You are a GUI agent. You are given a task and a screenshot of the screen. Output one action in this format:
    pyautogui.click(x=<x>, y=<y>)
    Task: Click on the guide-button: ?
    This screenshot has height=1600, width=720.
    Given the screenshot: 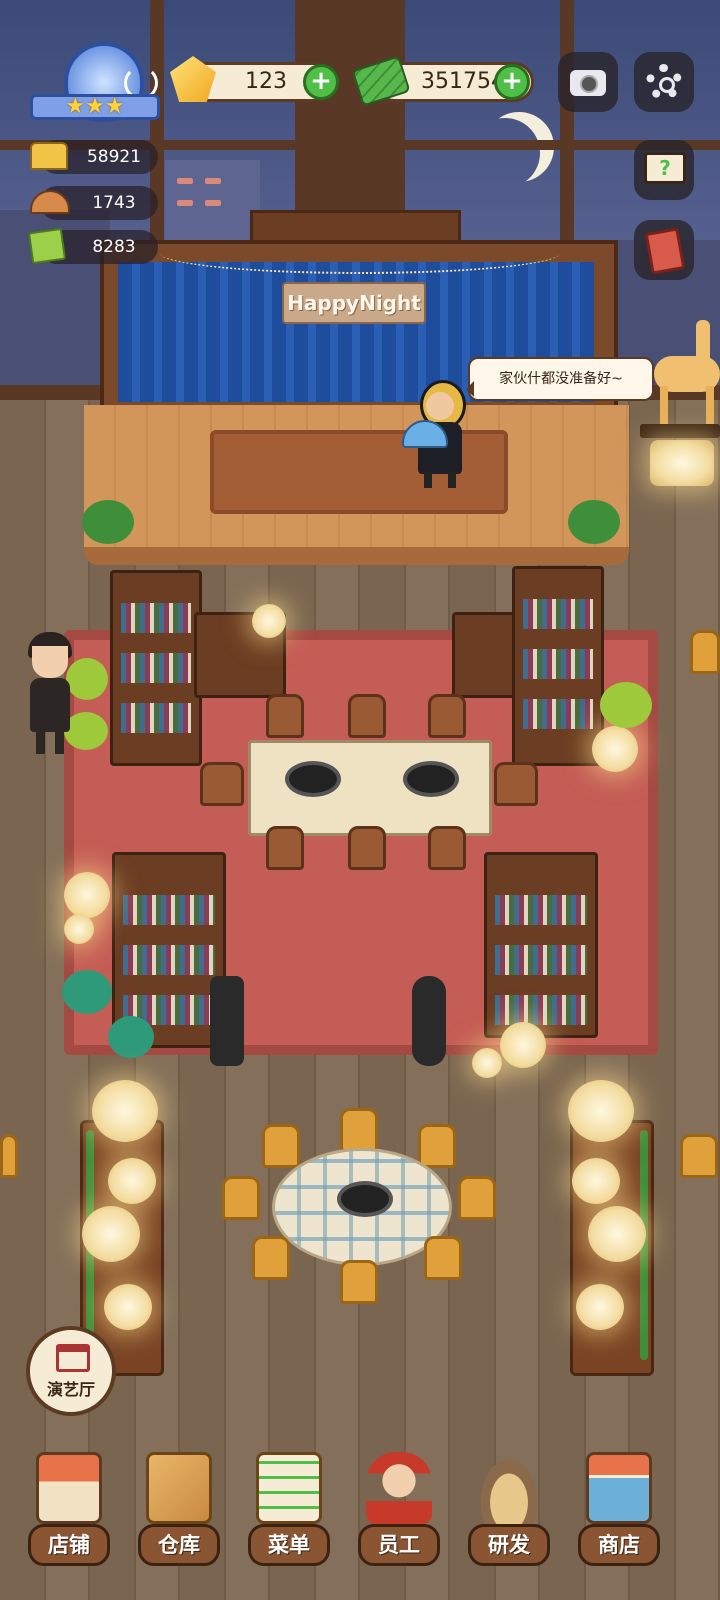 What is the action you would take?
    pyautogui.click(x=664, y=170)
    